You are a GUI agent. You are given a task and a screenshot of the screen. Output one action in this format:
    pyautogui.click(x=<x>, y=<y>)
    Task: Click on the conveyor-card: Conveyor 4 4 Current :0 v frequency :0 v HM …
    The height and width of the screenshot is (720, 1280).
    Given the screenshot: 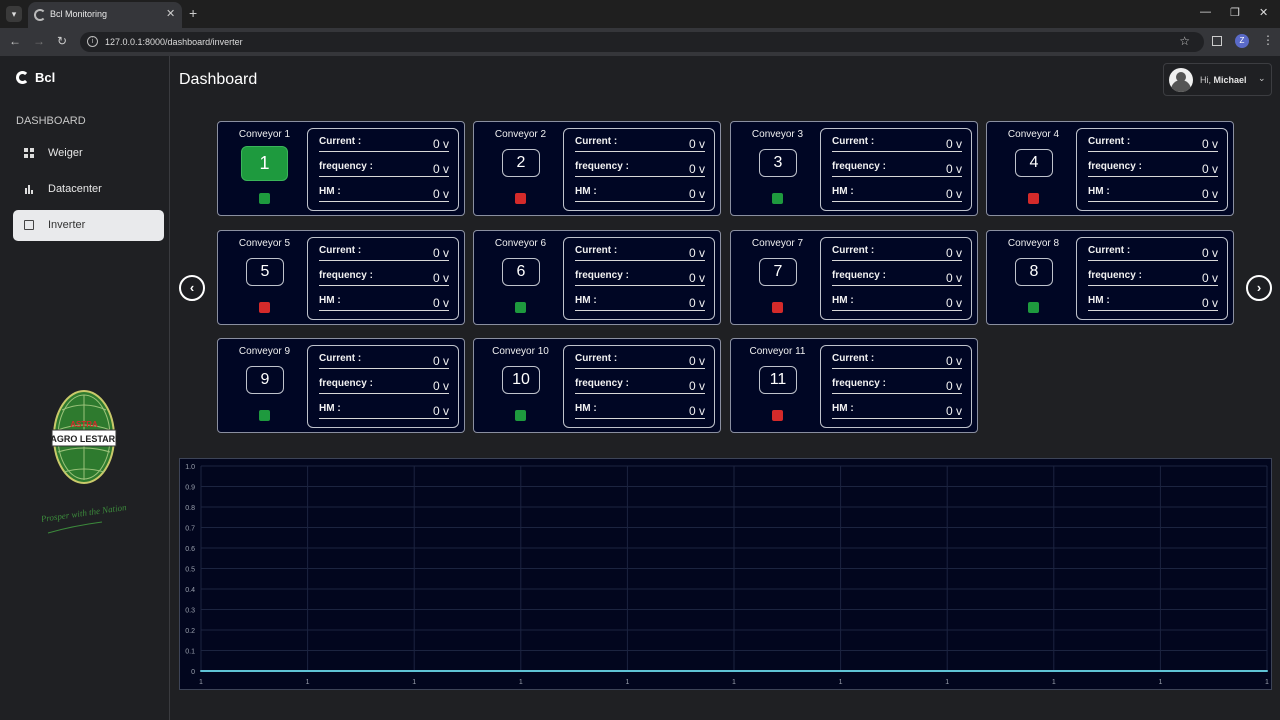 What is the action you would take?
    pyautogui.click(x=1110, y=168)
    